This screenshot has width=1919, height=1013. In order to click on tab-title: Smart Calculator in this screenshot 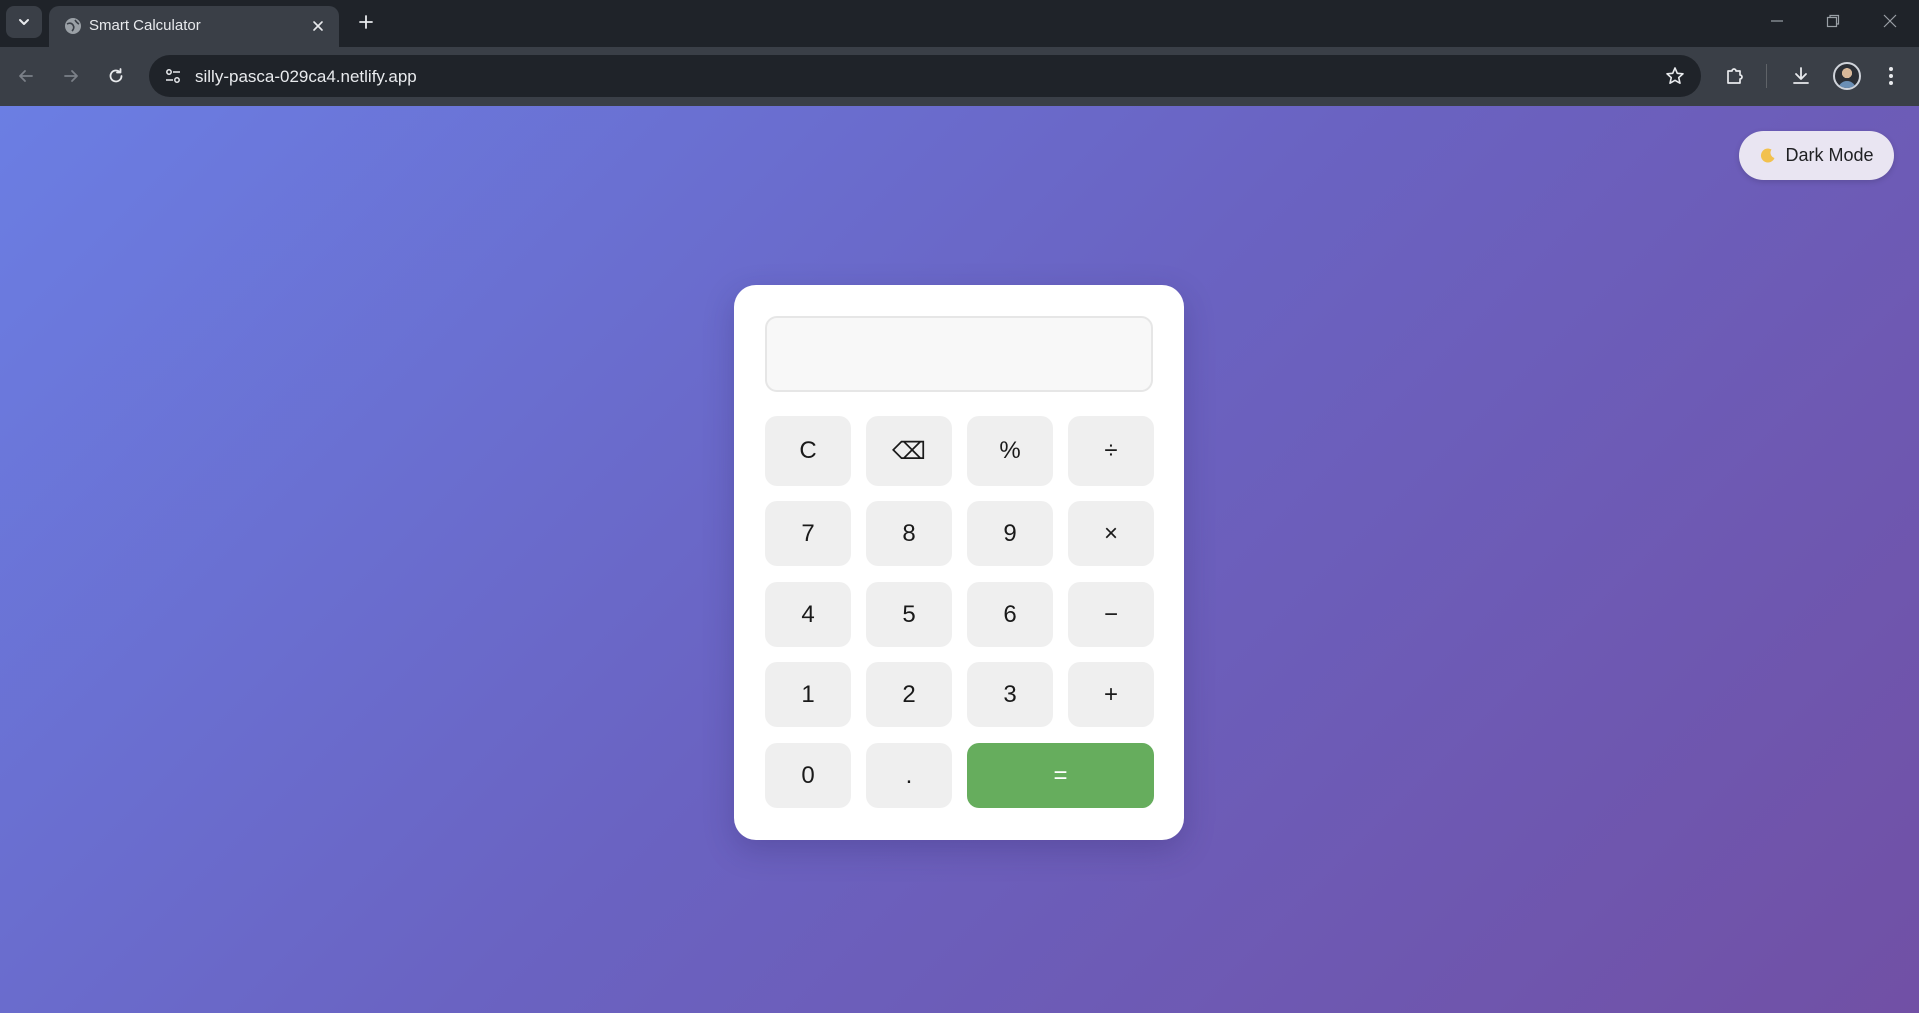, I will do `click(145, 25)`.